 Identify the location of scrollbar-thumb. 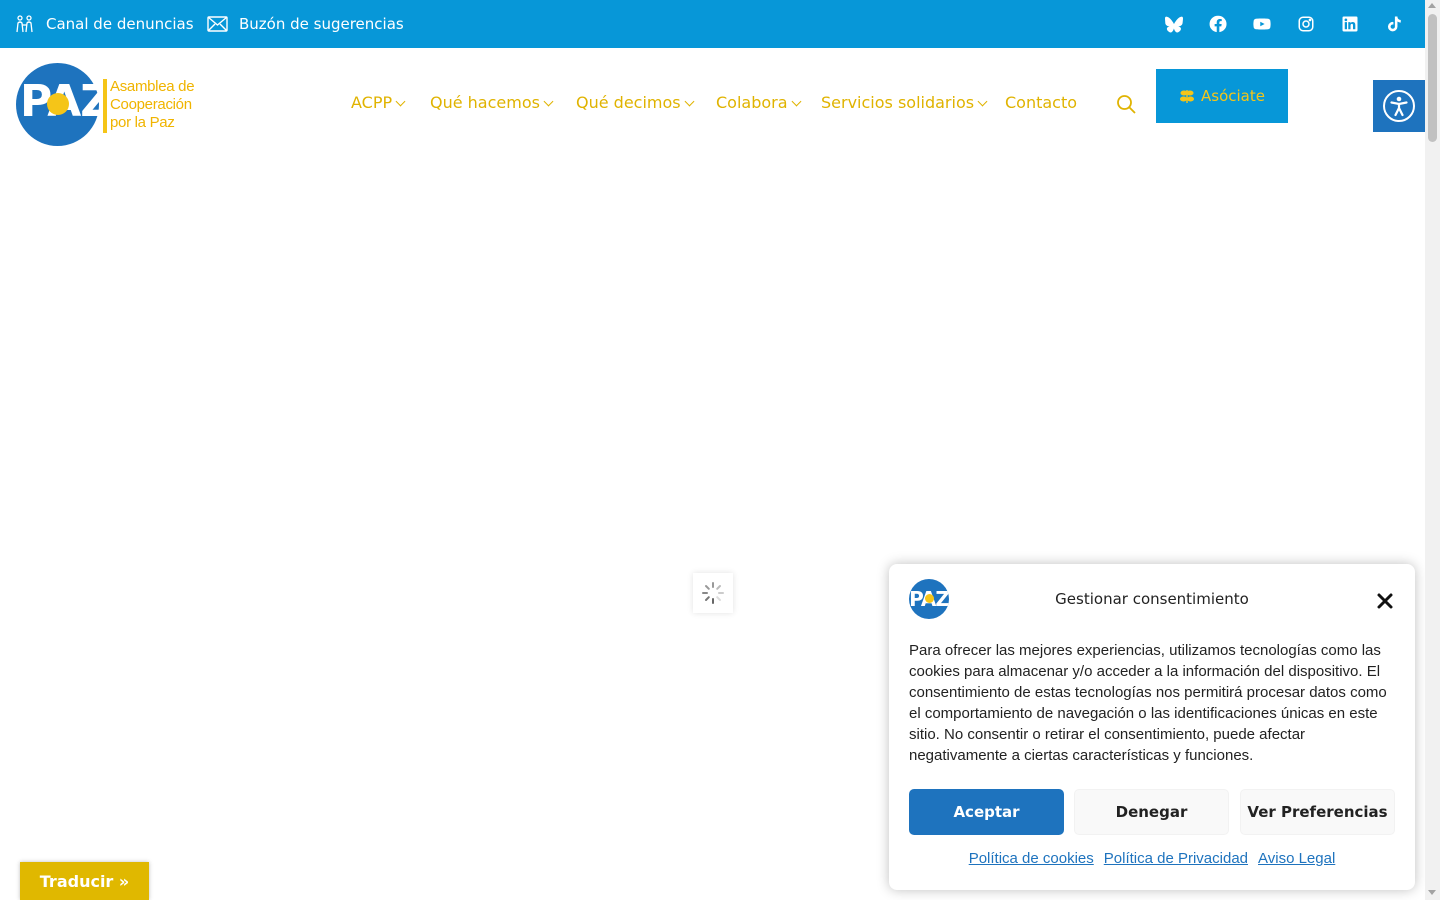
(1432, 78).